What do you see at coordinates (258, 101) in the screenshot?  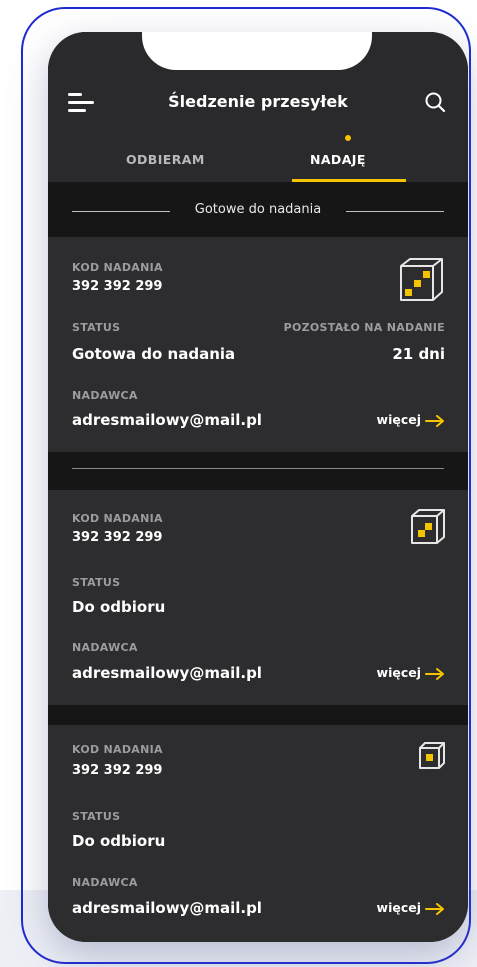 I see `page-title: Śledzenie przesyłek` at bounding box center [258, 101].